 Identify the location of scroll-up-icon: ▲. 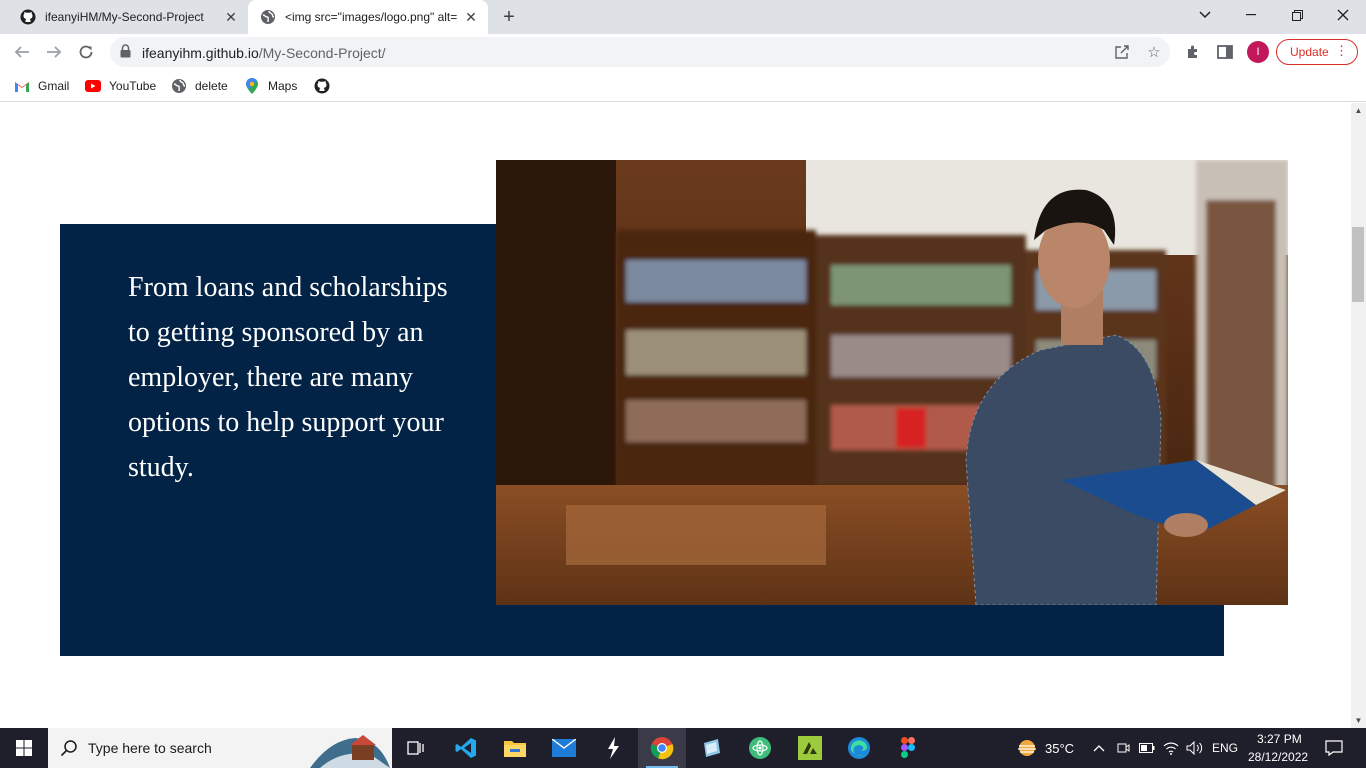
(1358, 110).